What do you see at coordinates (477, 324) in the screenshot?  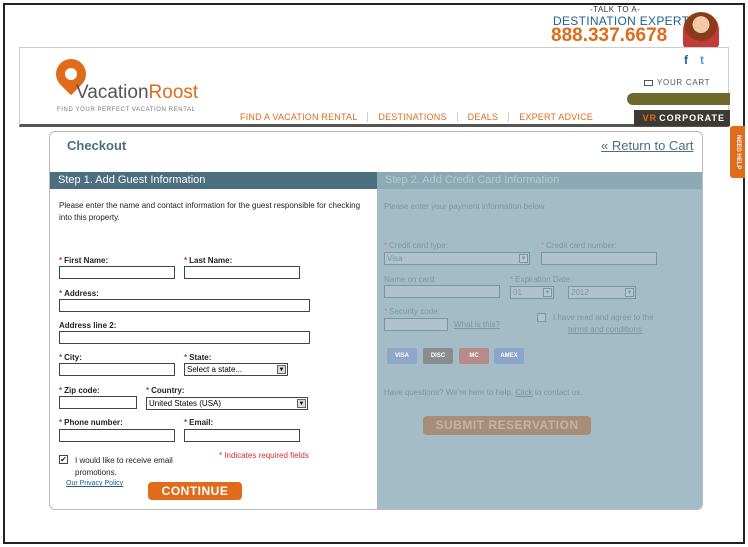 I see `what-is-this-link: What is this?` at bounding box center [477, 324].